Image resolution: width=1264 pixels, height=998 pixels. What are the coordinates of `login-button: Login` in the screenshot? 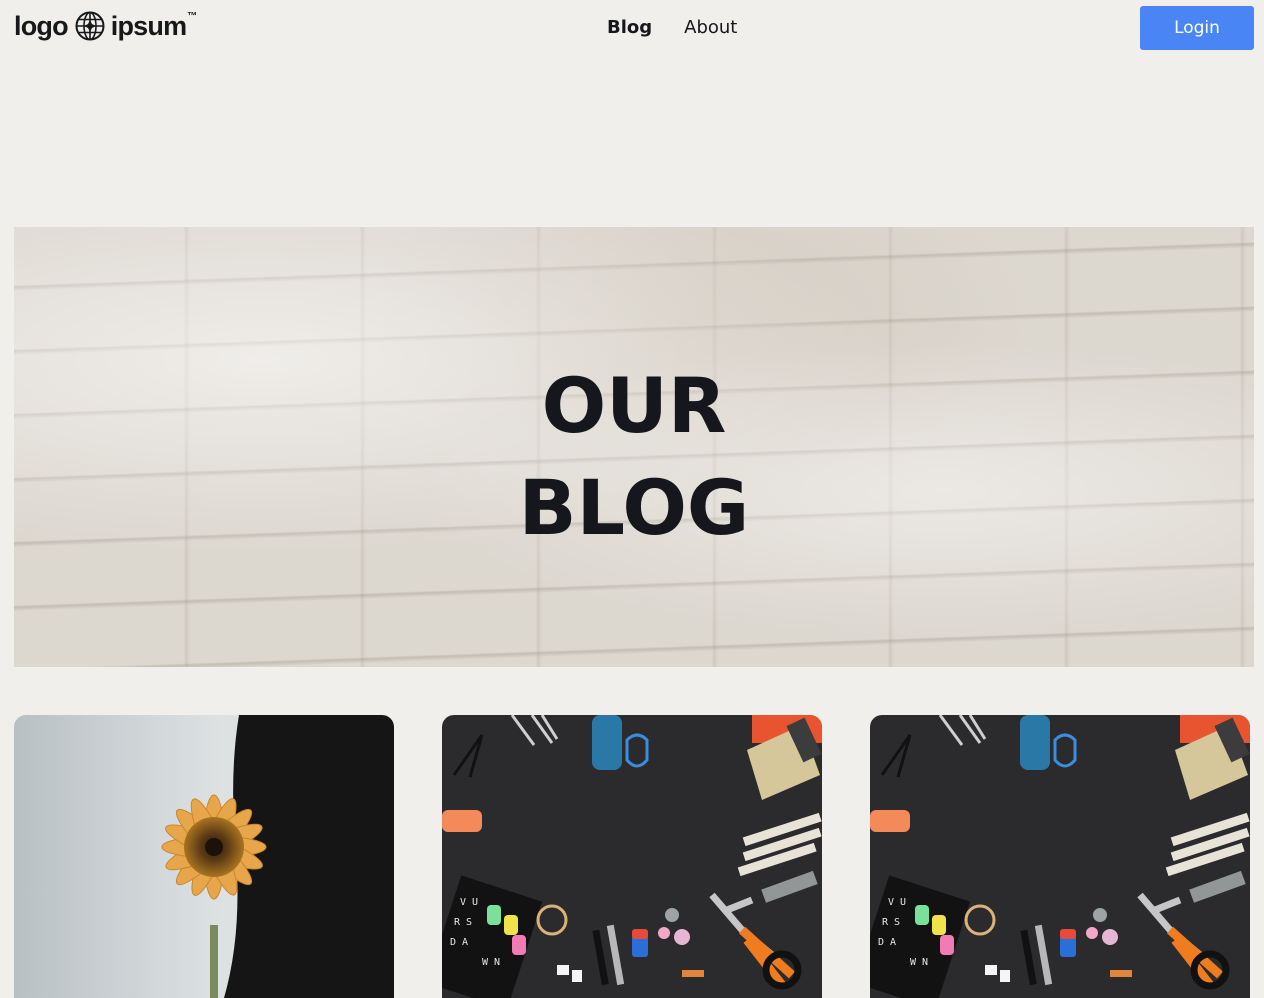 It's located at (1197, 28).